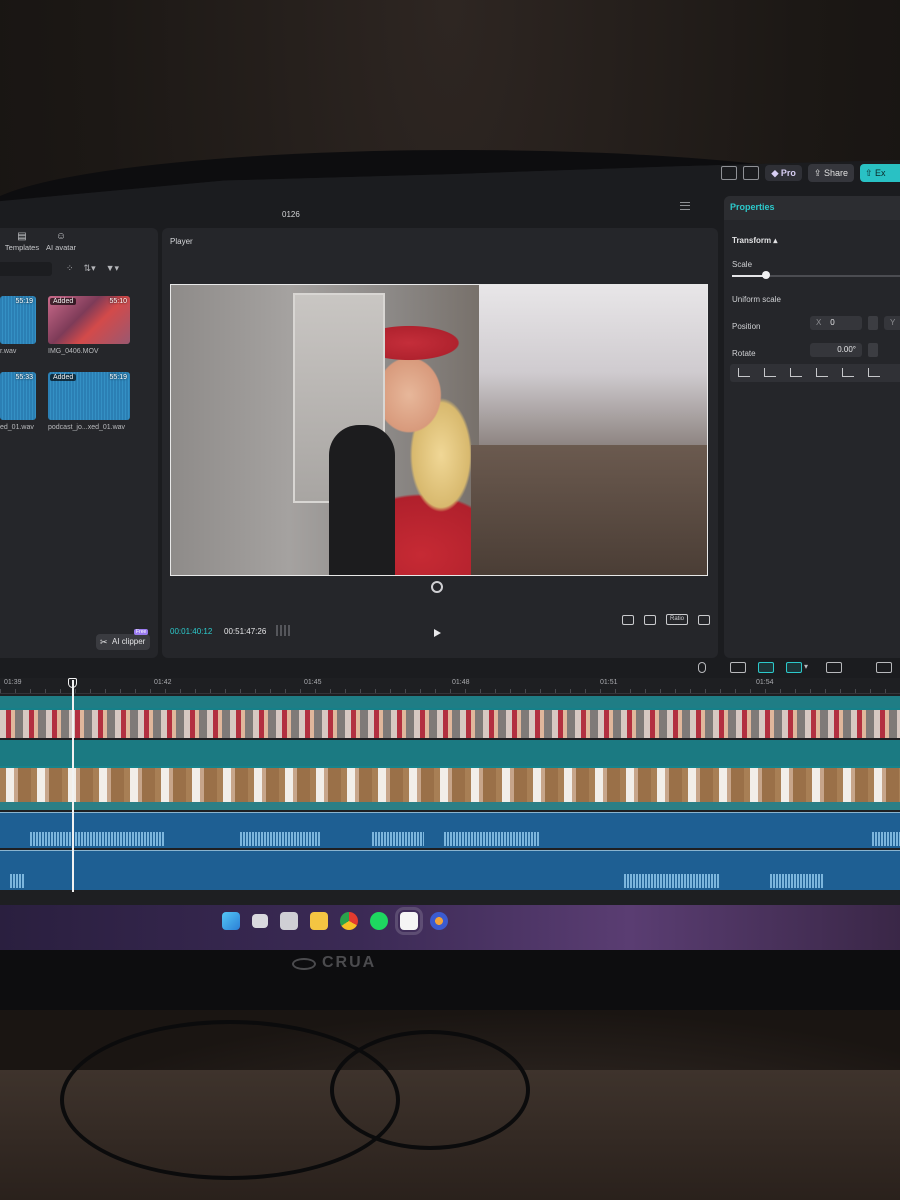 Image resolution: width=900 pixels, height=1200 pixels. What do you see at coordinates (289, 921) in the screenshot?
I see `file-explorer-icon` at bounding box center [289, 921].